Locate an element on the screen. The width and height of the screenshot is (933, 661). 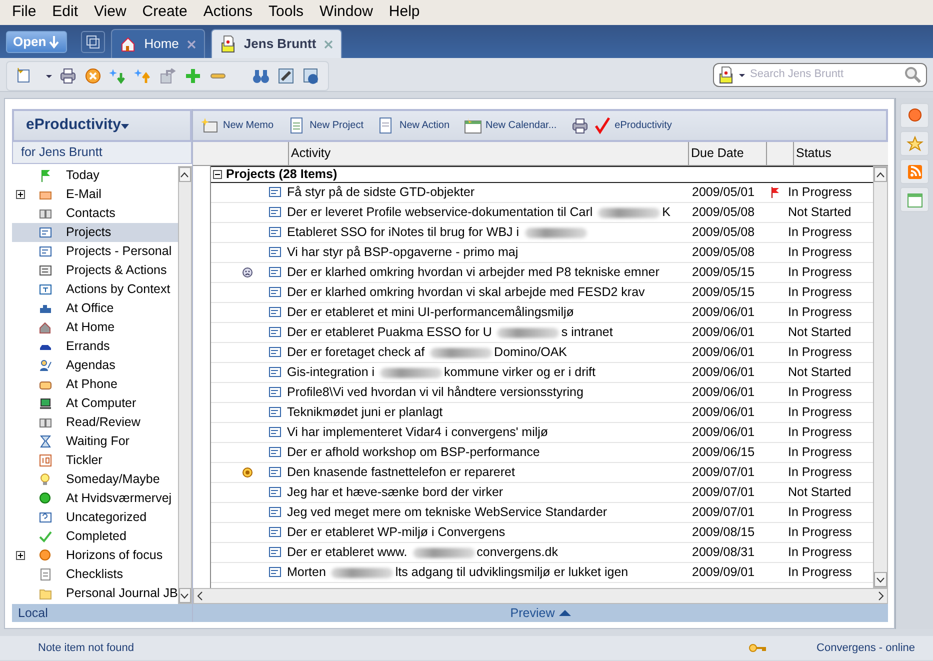
collapse-icon is located at coordinates (217, 174).